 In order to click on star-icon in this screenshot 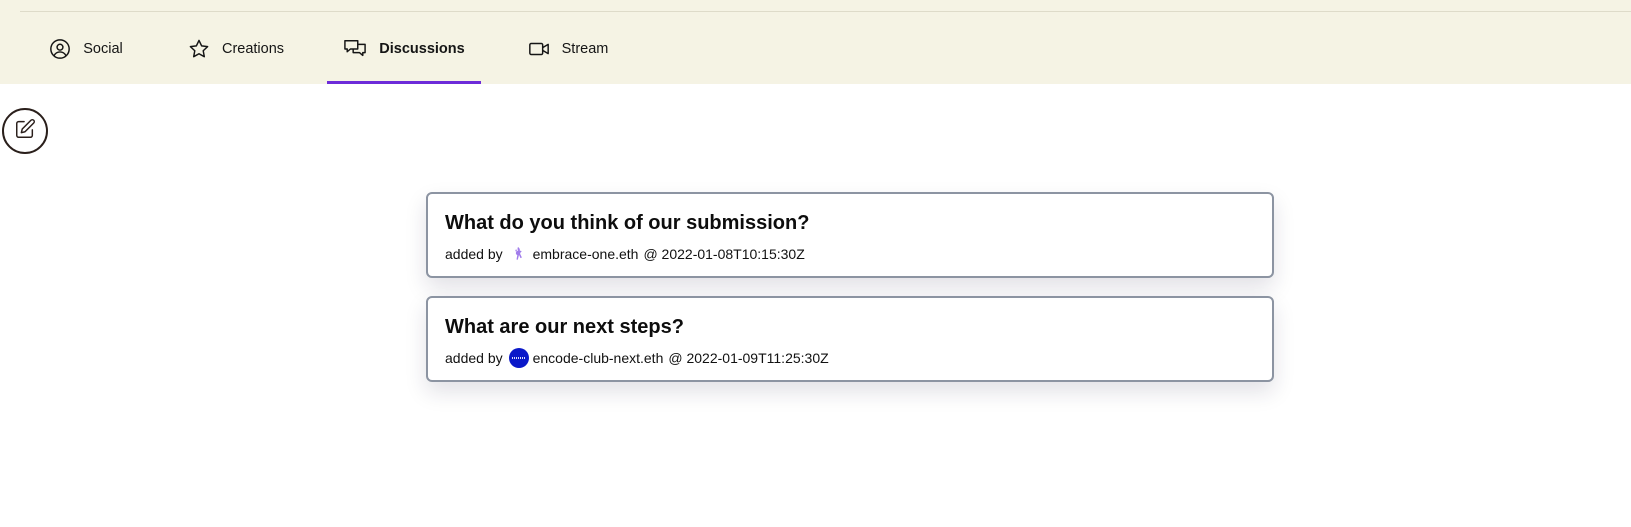, I will do `click(199, 49)`.